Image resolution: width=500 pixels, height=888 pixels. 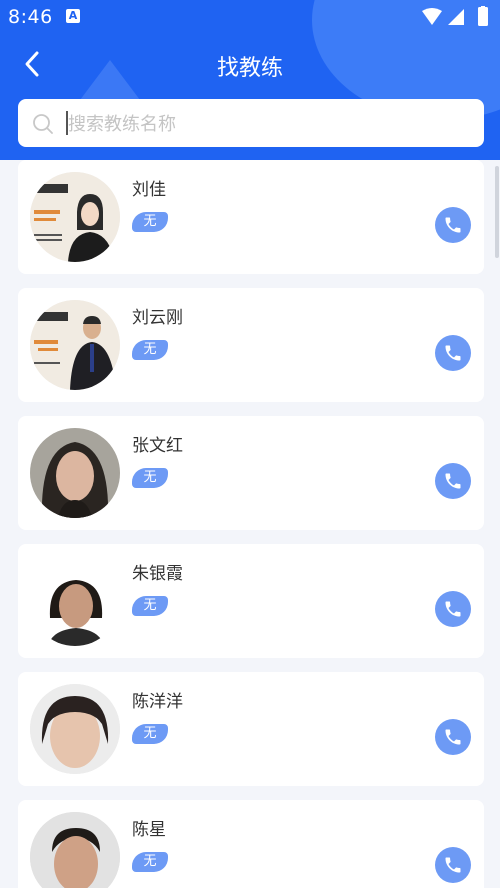 What do you see at coordinates (251, 345) in the screenshot?
I see `coach-card: 刘云刚 无` at bounding box center [251, 345].